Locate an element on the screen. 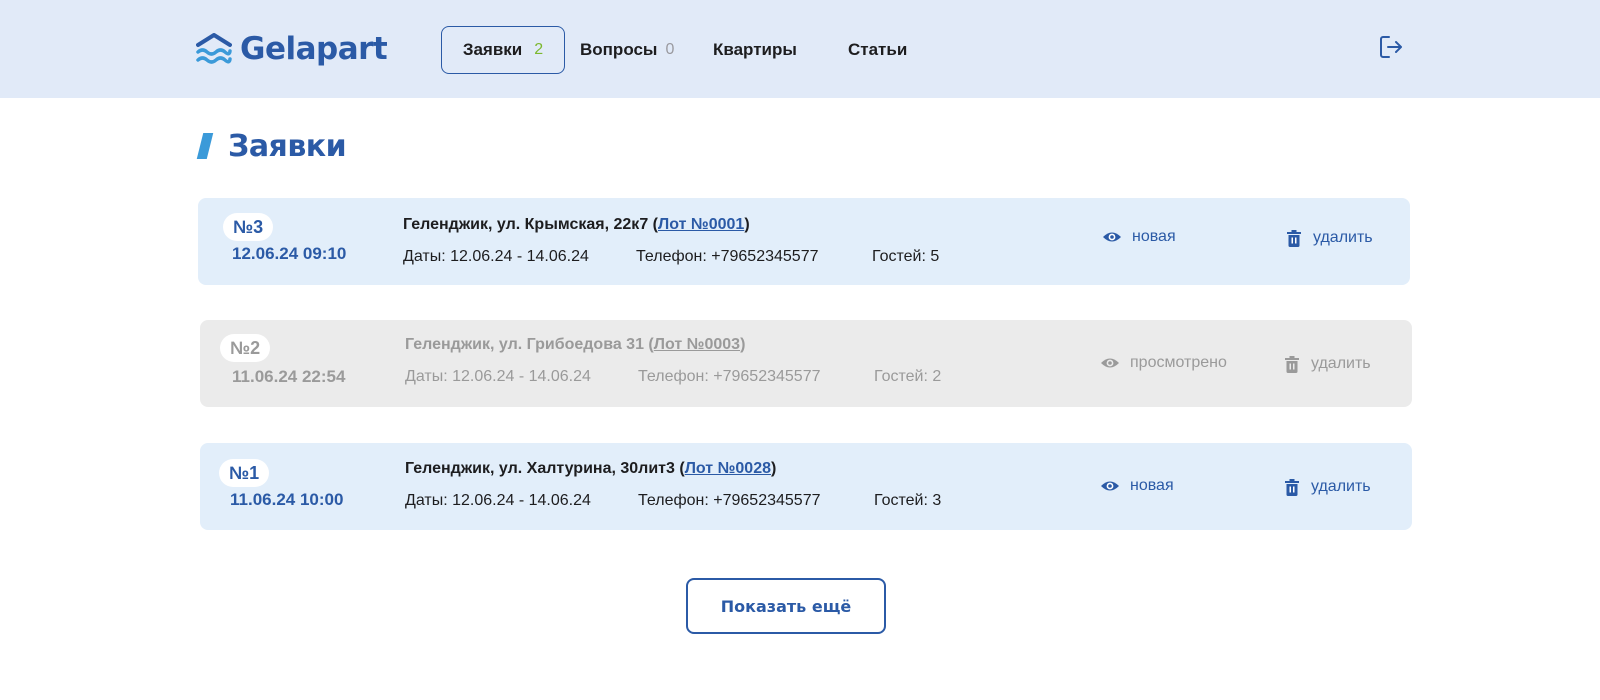  status-badge: просмотрено is located at coordinates (1163, 363).